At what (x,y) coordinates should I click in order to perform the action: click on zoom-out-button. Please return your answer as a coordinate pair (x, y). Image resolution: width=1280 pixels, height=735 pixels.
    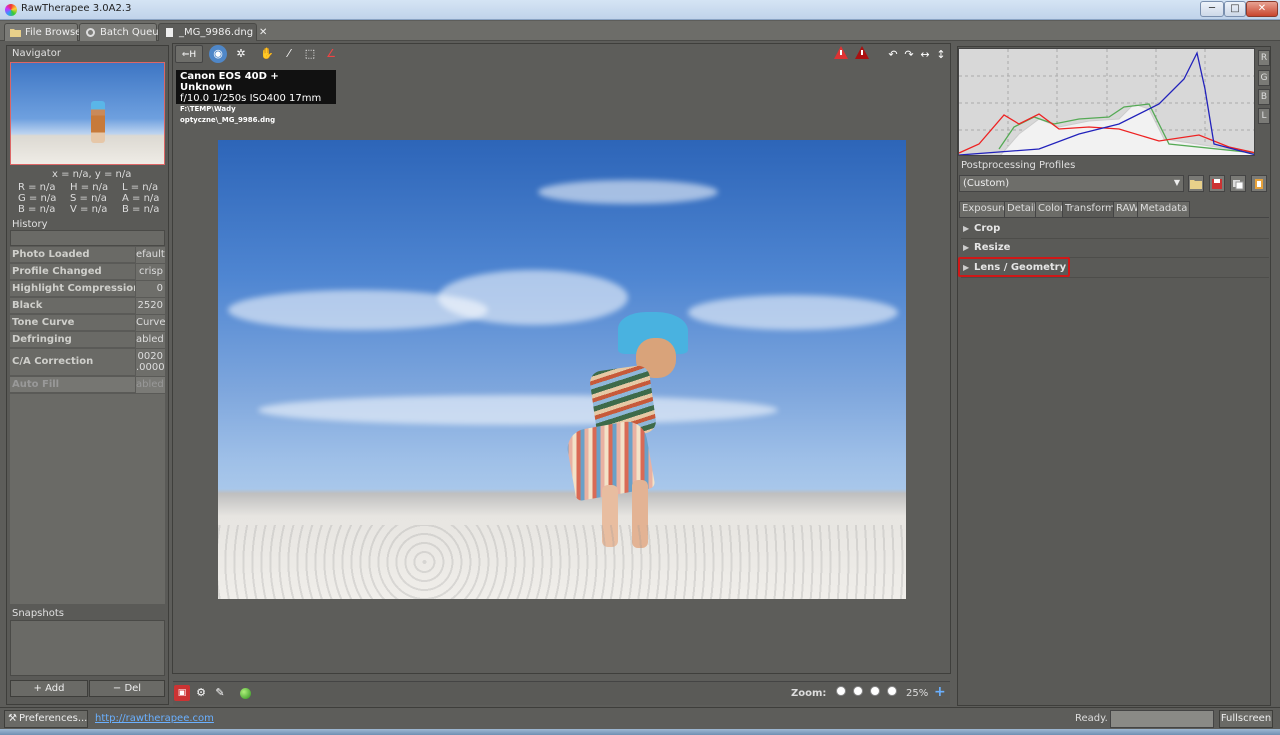
    Looking at the image, I should click on (858, 691).